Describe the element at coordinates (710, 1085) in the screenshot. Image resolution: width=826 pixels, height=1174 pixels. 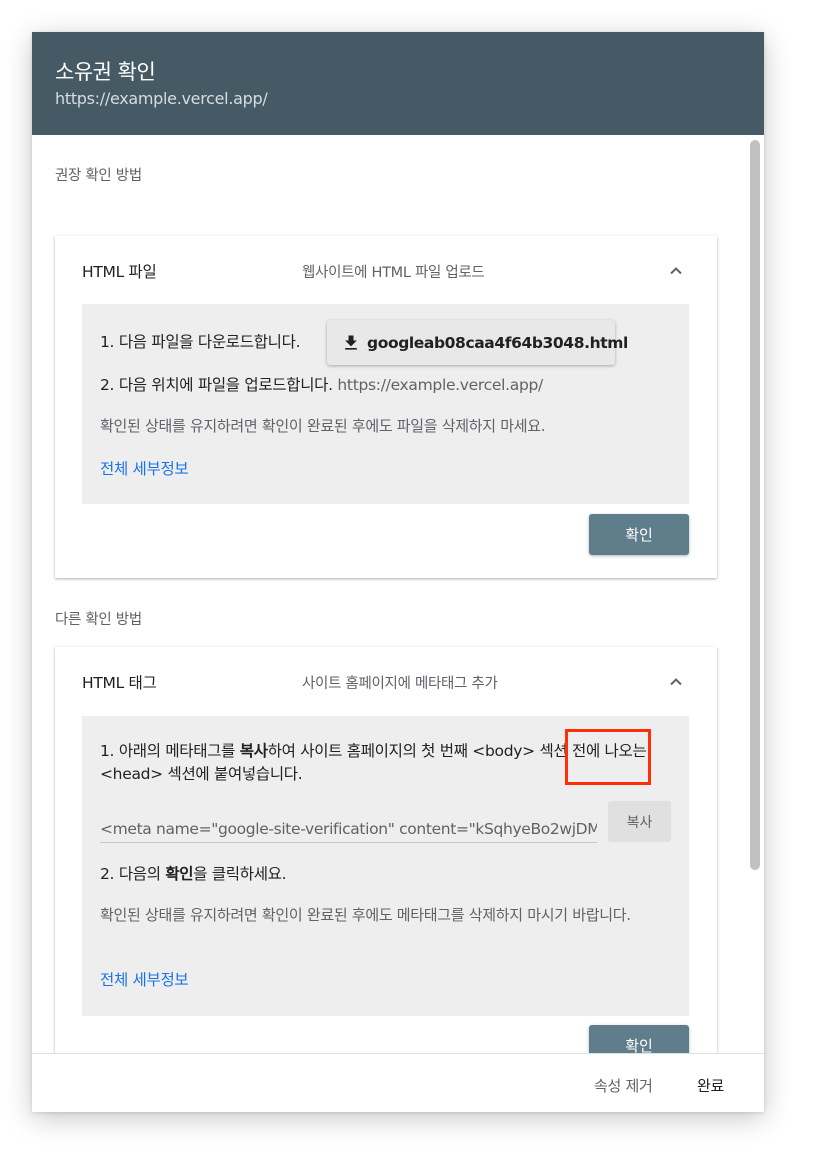
I see `done-button: 완료` at that location.